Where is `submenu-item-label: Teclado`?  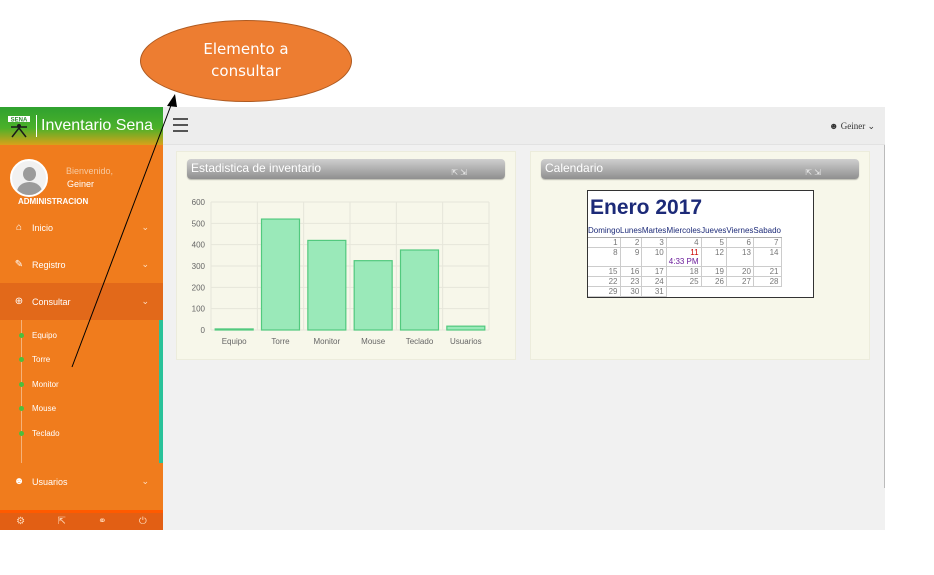
submenu-item-label: Teclado is located at coordinates (46, 433).